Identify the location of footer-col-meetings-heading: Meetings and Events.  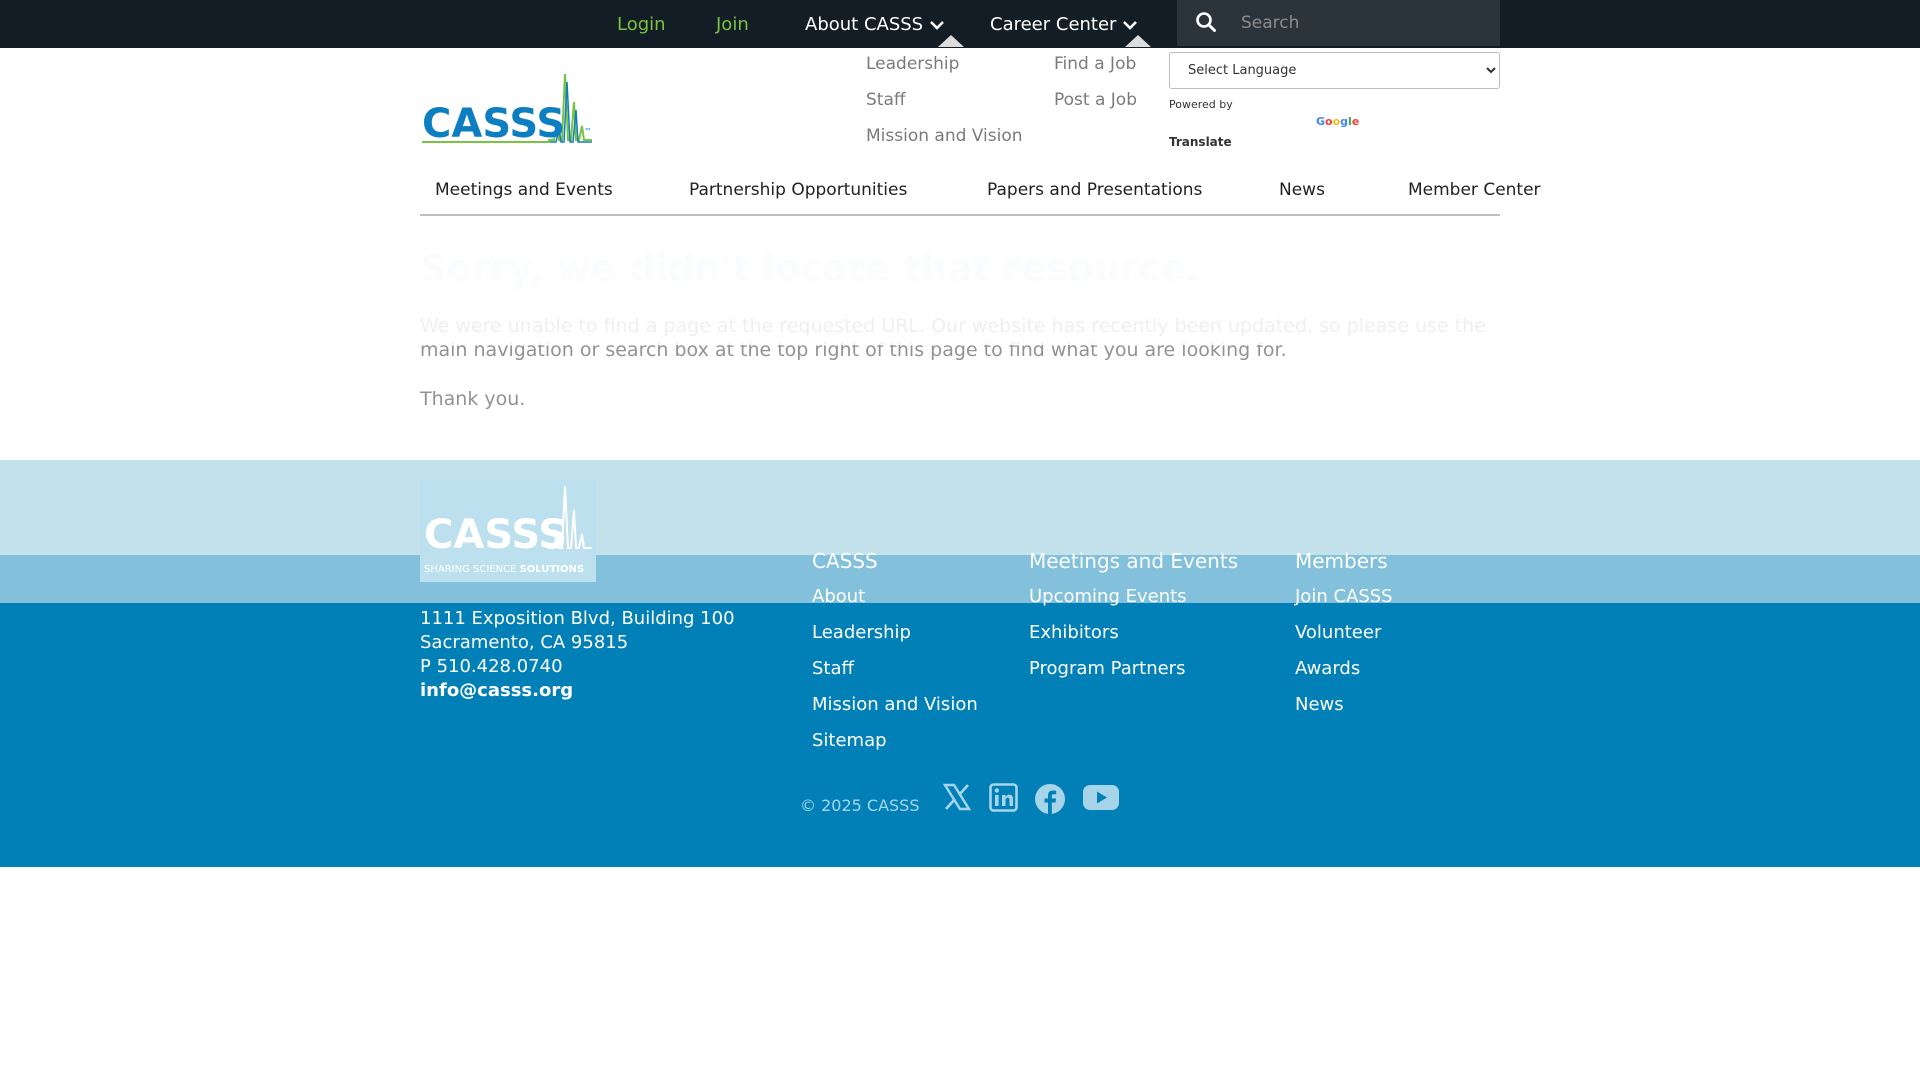
(1134, 561).